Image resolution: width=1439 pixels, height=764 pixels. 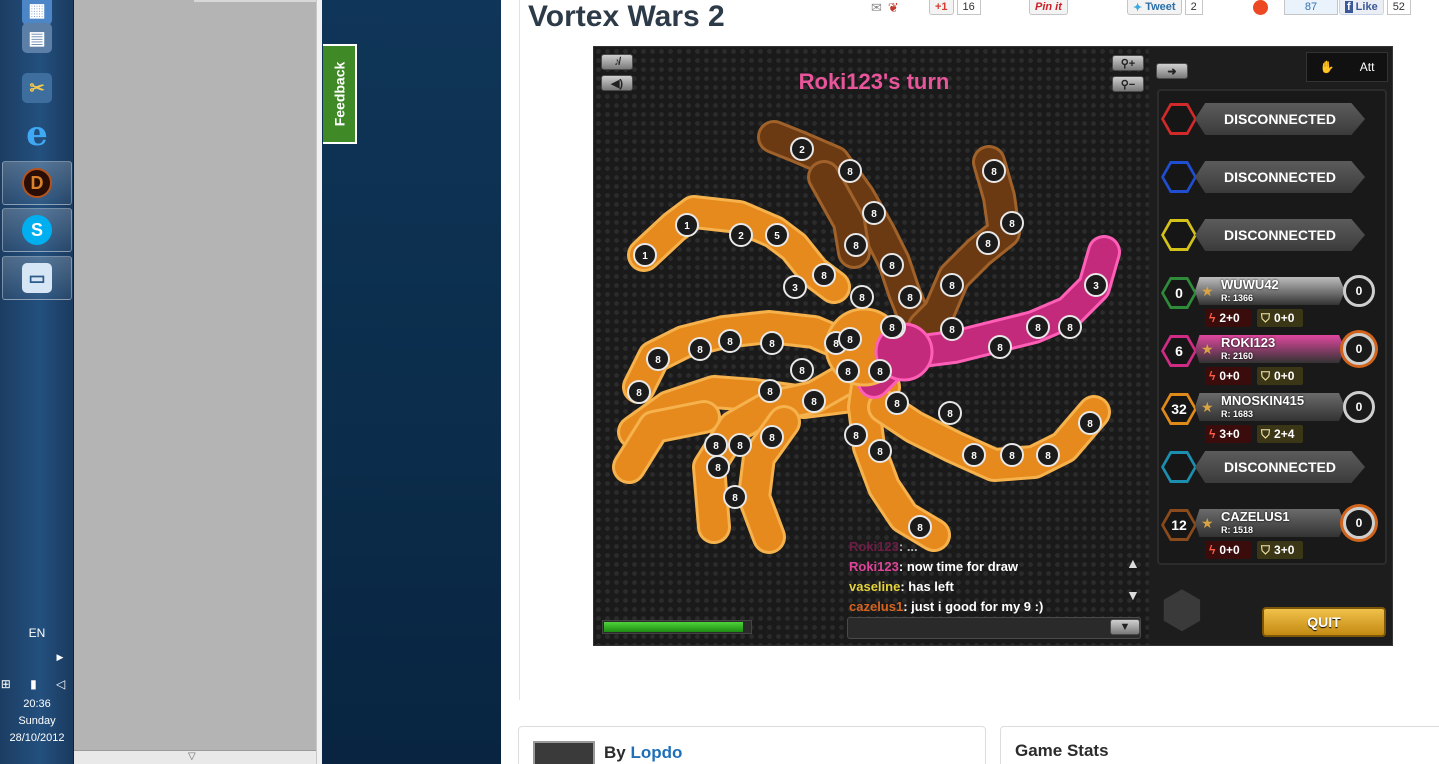 What do you see at coordinates (1128, 84) in the screenshot?
I see `zoom-out-icon: ⚲−` at bounding box center [1128, 84].